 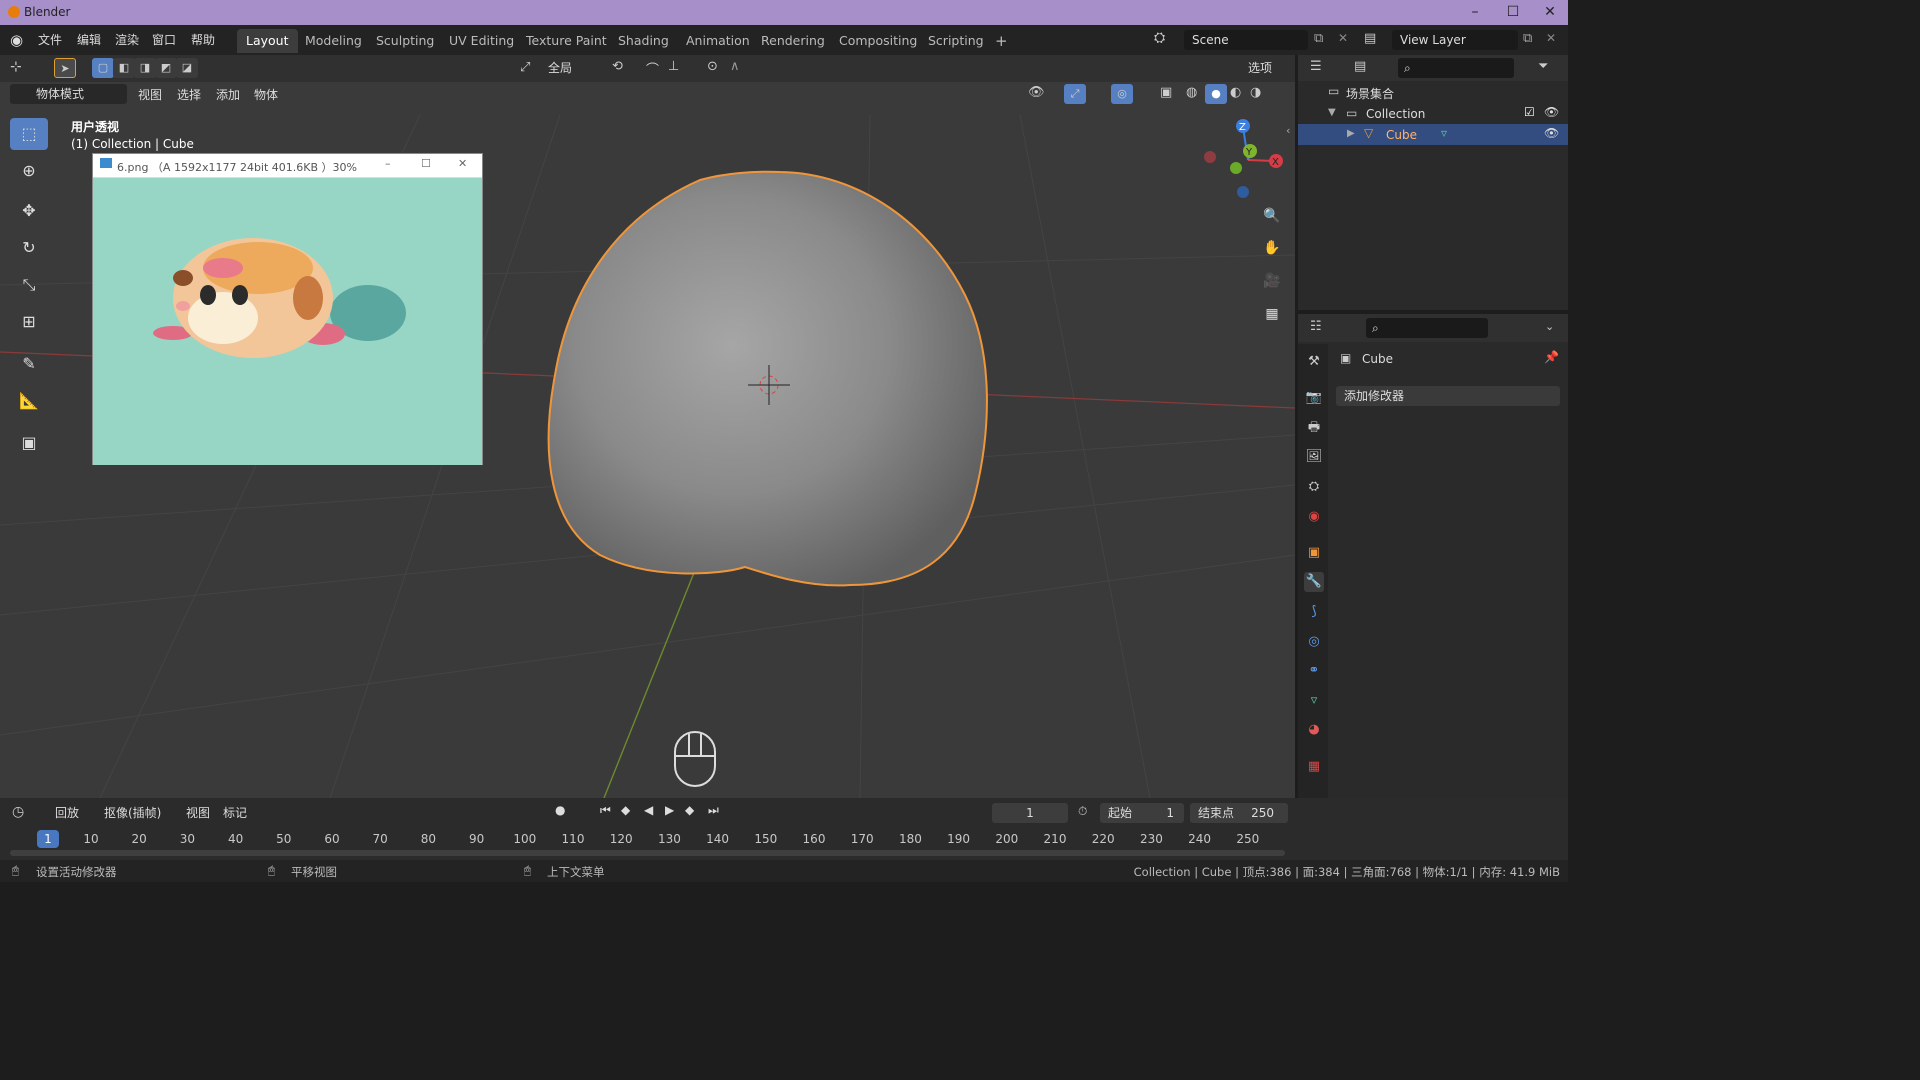 What do you see at coordinates (1122, 94) in the screenshot?
I see `overlay-toggle-icon: ◎` at bounding box center [1122, 94].